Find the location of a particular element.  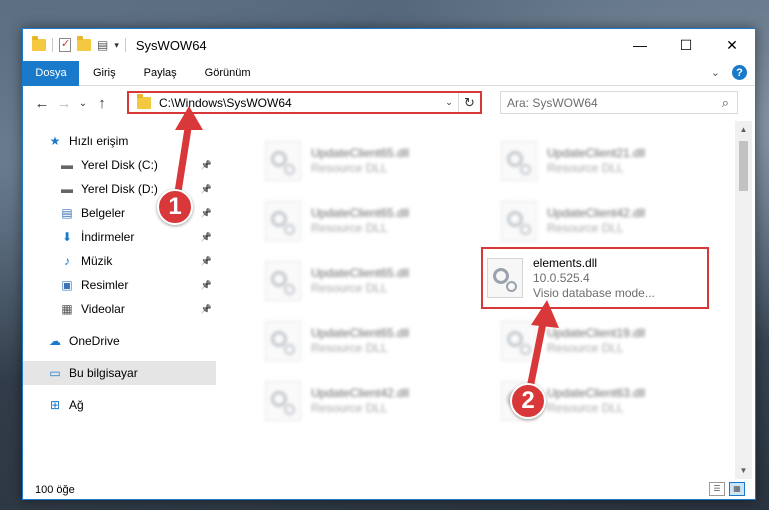

pictures-icon: ▣ is located at coordinates (67, 285).